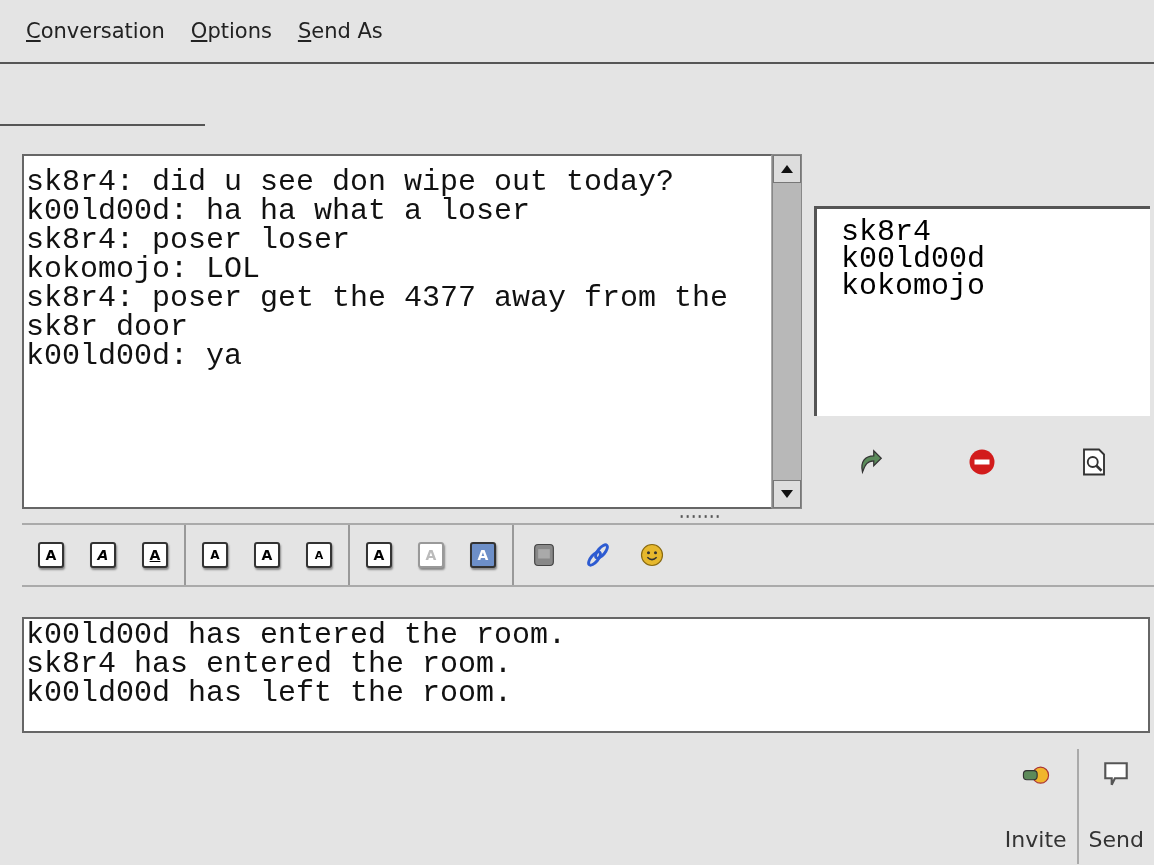  What do you see at coordinates (144, 269) in the screenshot?
I see `chat-message: kokomojo: LOL` at bounding box center [144, 269].